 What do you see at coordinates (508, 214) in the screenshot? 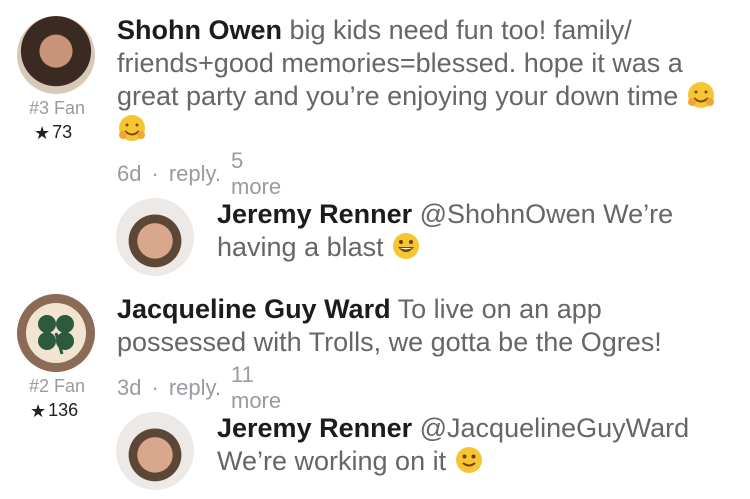
I see `mention: @ShohnOwen` at bounding box center [508, 214].